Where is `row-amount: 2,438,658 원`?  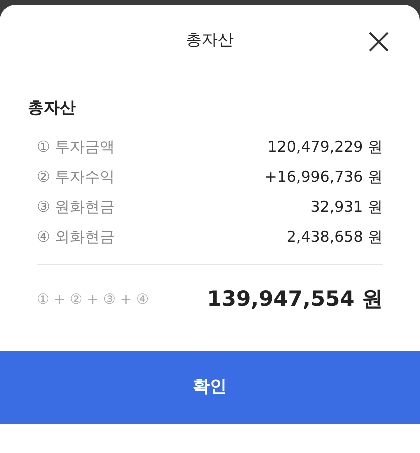 row-amount: 2,438,658 원 is located at coordinates (334, 237).